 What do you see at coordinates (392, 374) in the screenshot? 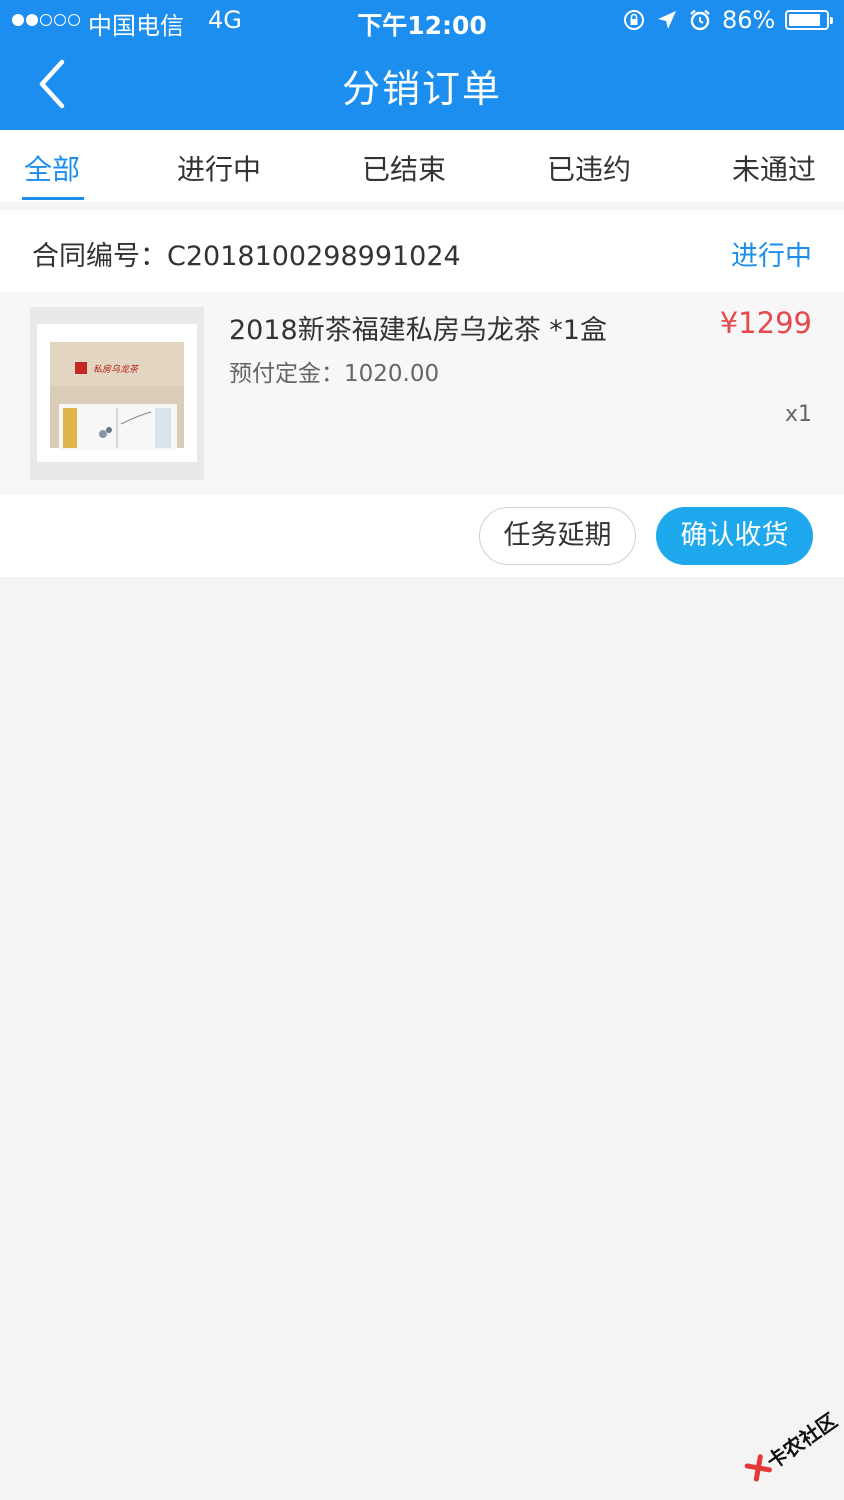
I see `deposit-value: 1020.00` at bounding box center [392, 374].